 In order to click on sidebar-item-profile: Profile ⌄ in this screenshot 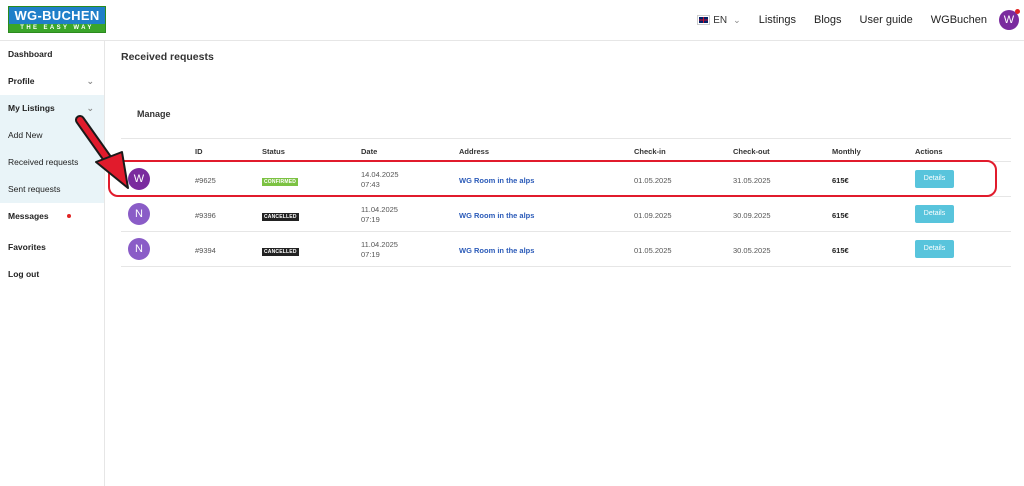, I will do `click(52, 81)`.